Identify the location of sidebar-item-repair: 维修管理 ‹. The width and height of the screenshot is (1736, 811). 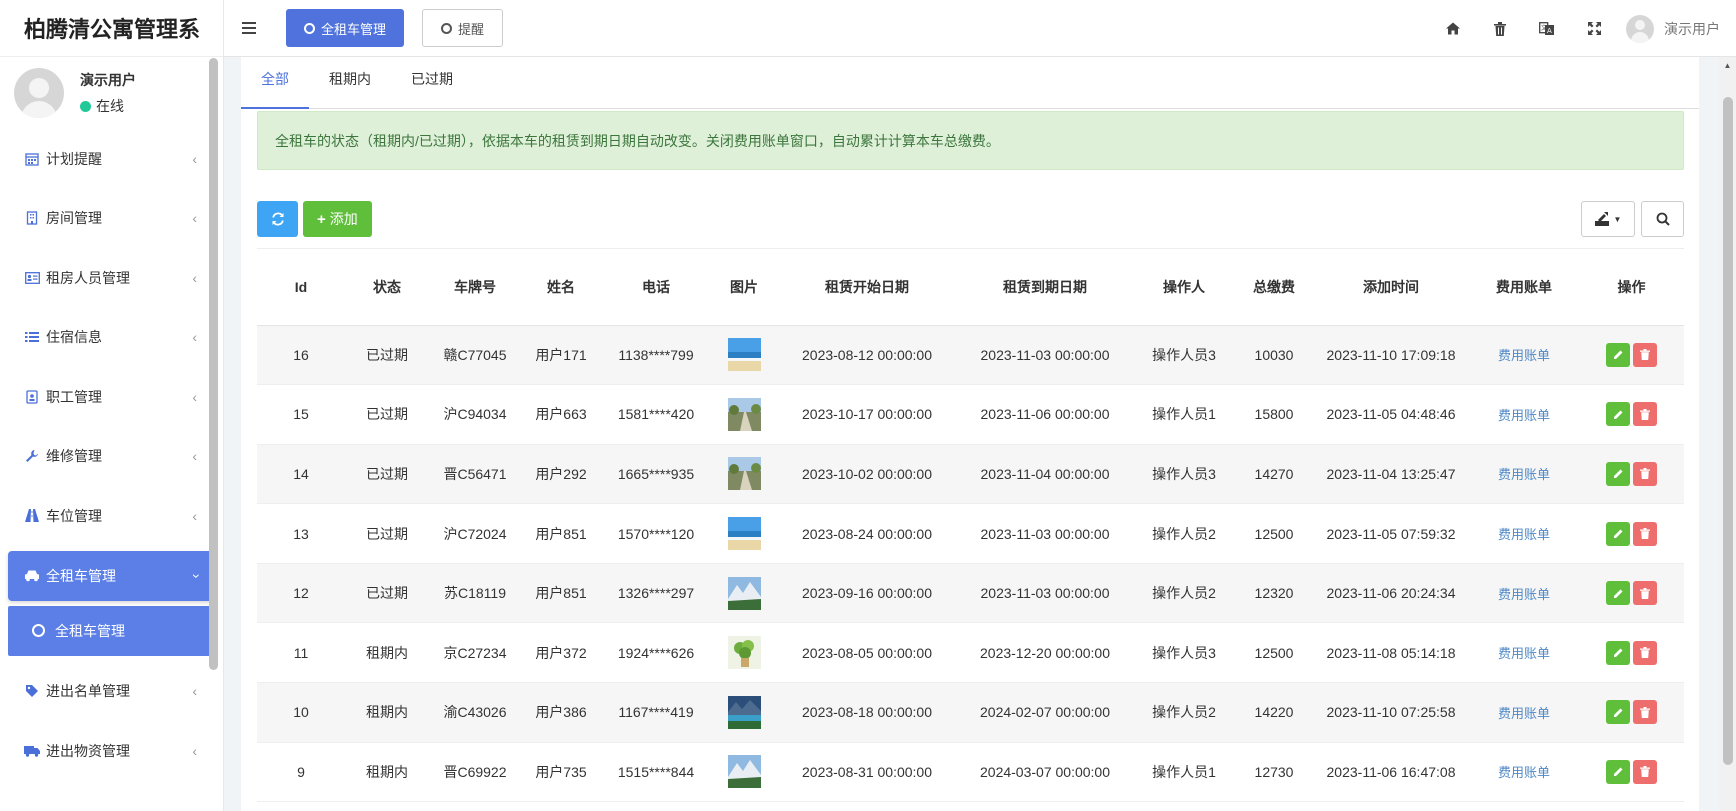
(111, 457).